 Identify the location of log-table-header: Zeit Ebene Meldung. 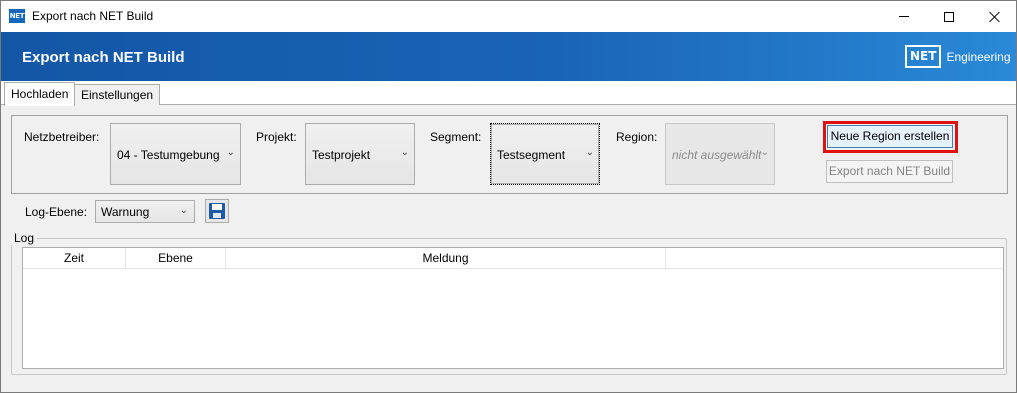
(513, 258).